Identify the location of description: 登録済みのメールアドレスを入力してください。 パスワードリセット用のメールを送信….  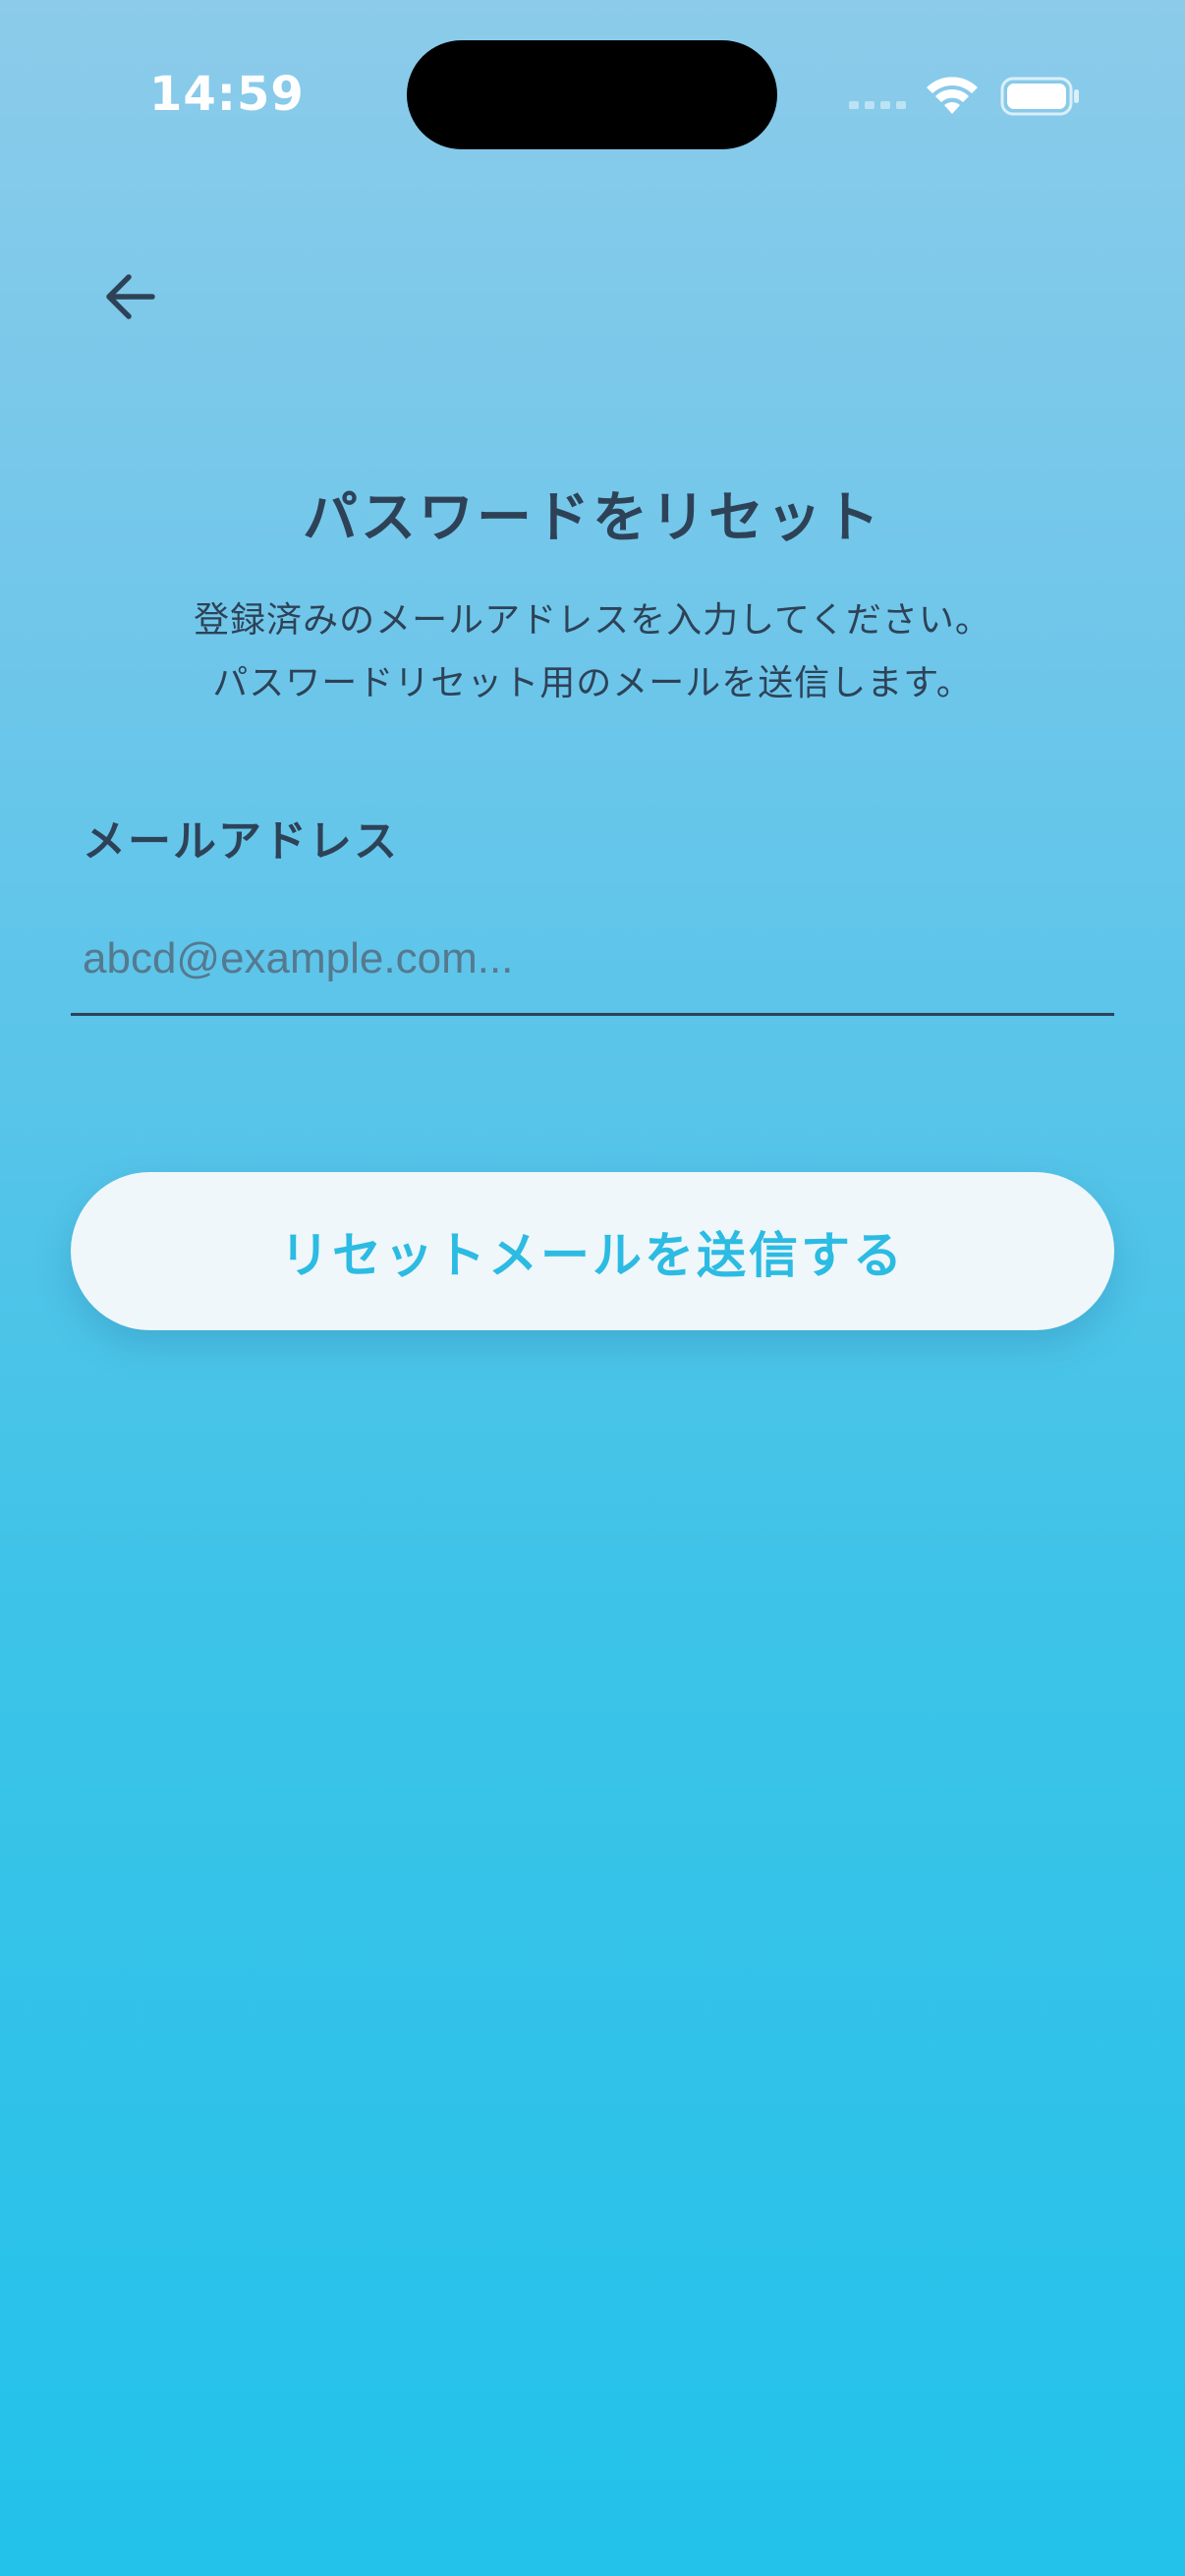
(592, 652).